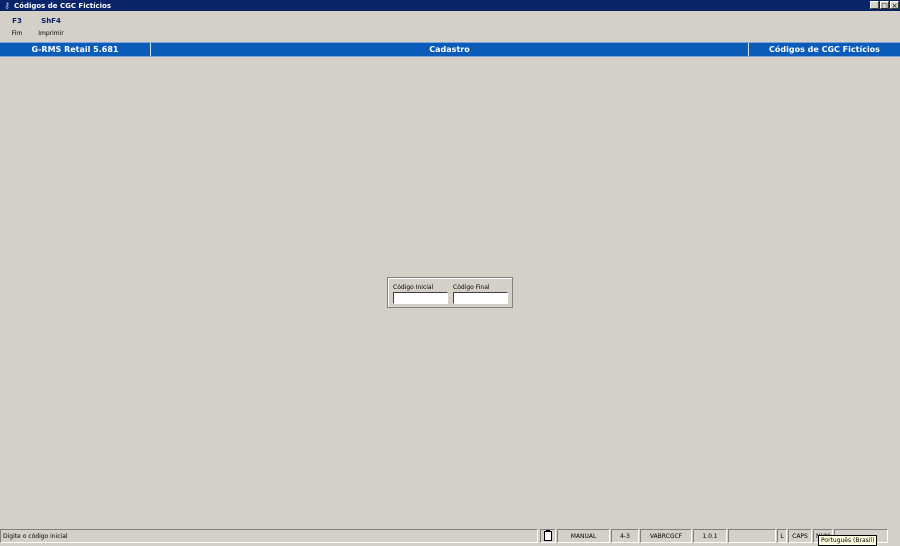  What do you see at coordinates (625, 536) in the screenshot?
I see `version-code: 4-3` at bounding box center [625, 536].